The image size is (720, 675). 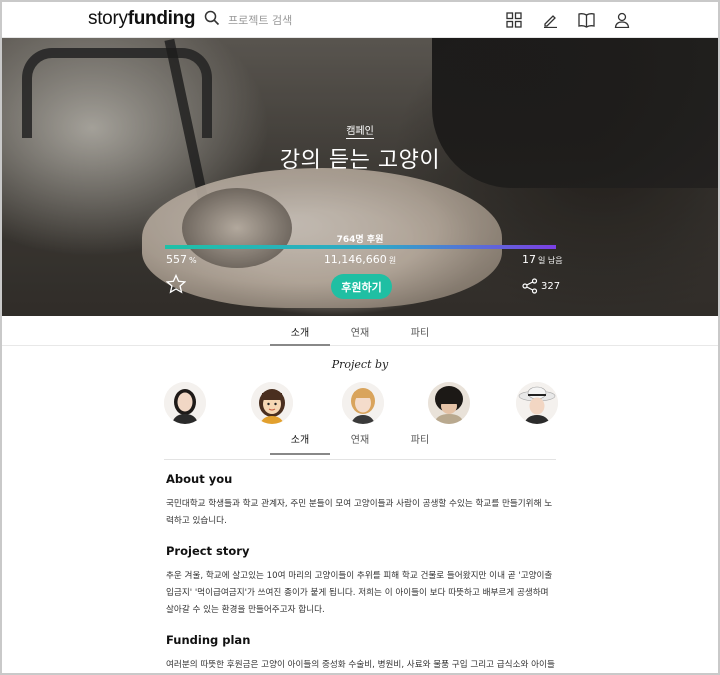 I want to click on share-button: 327, so click(x=541, y=286).